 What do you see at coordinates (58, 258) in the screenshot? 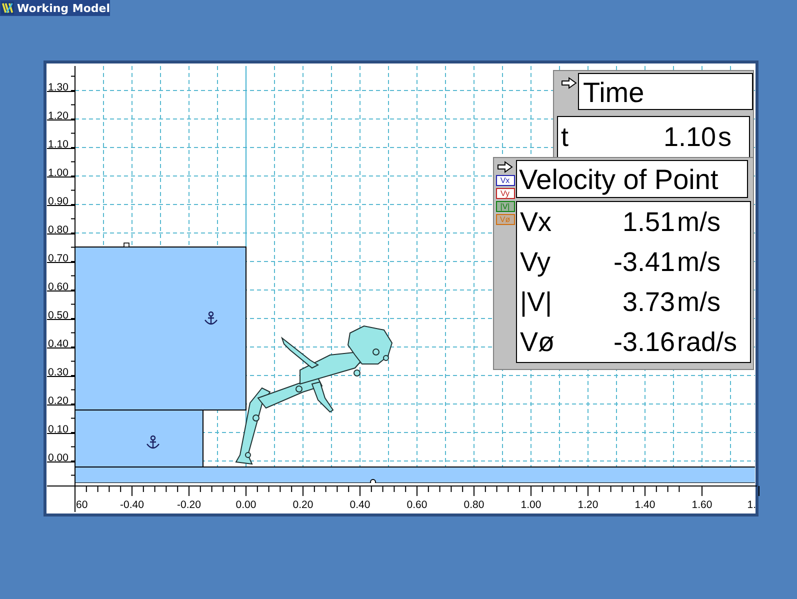
I see `y-axis-label: 0.70` at bounding box center [58, 258].